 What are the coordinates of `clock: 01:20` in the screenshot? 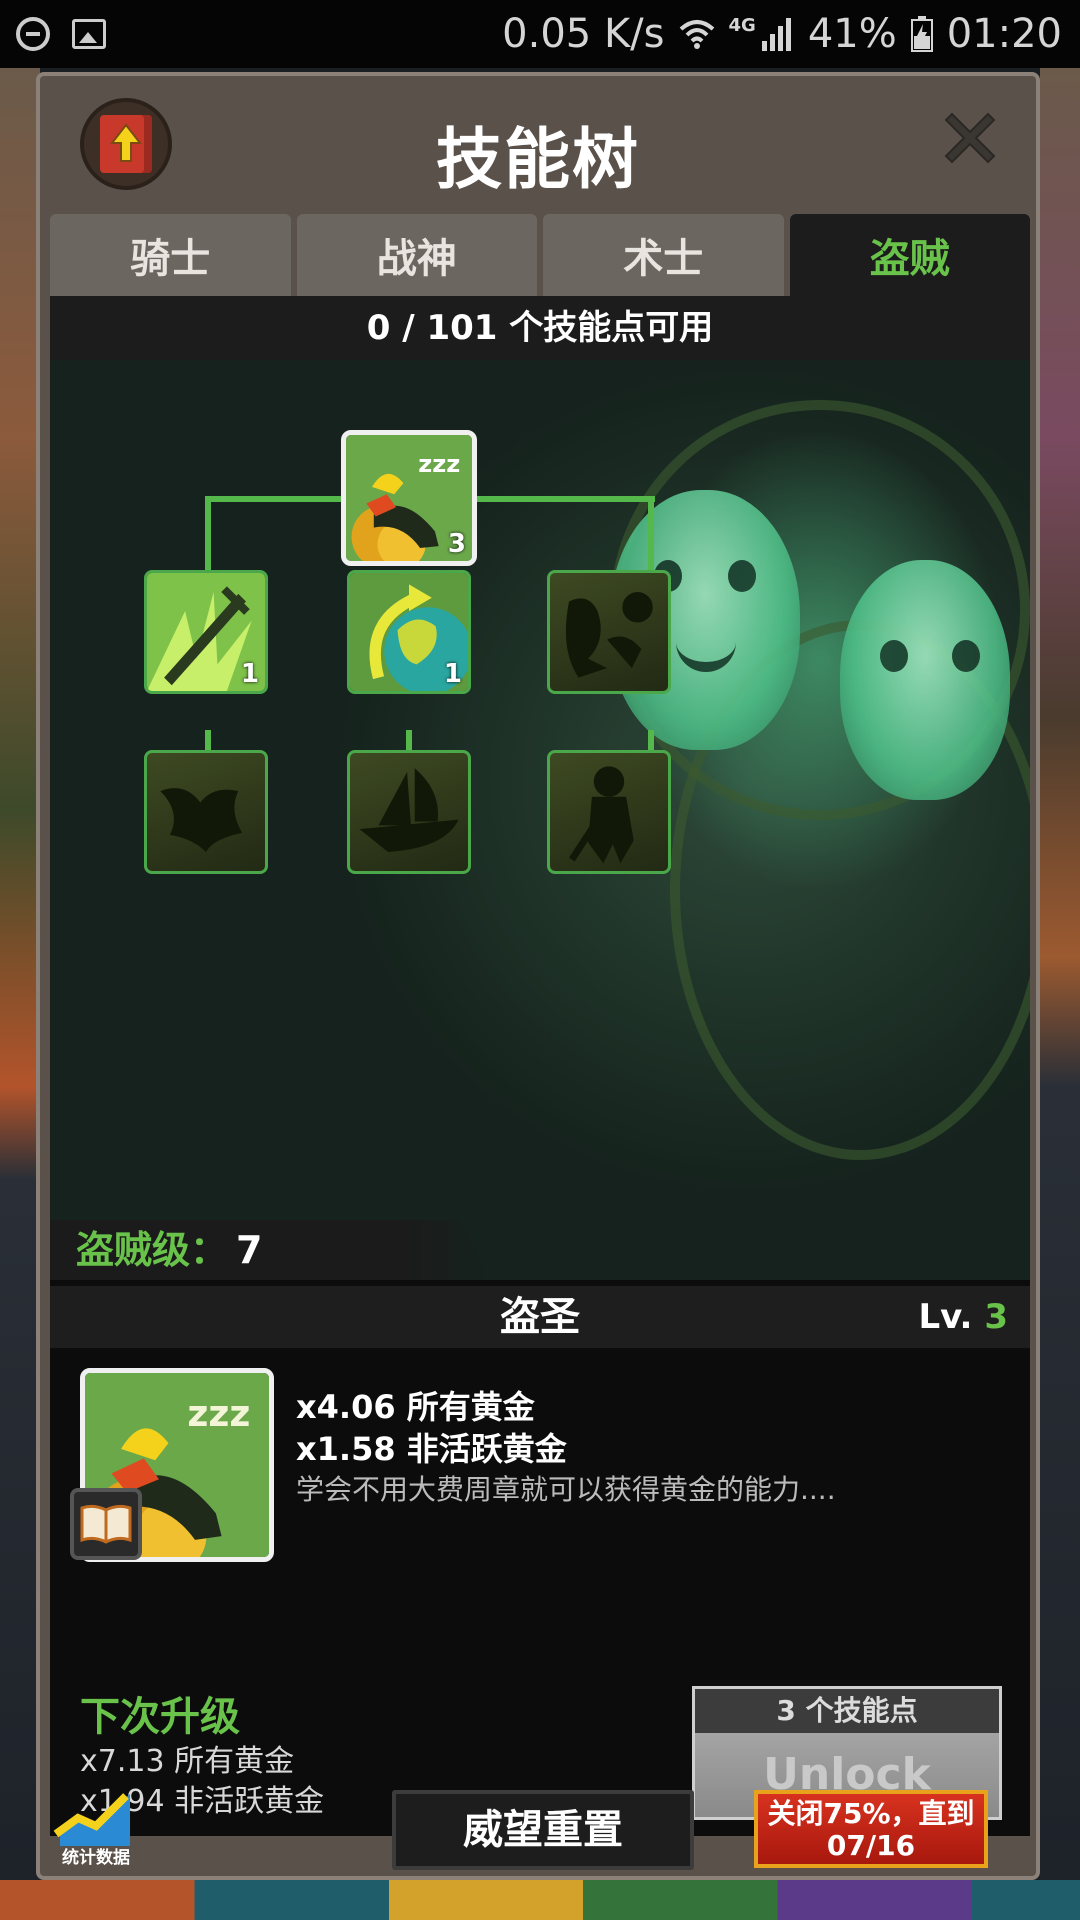 It's located at (1004, 34).